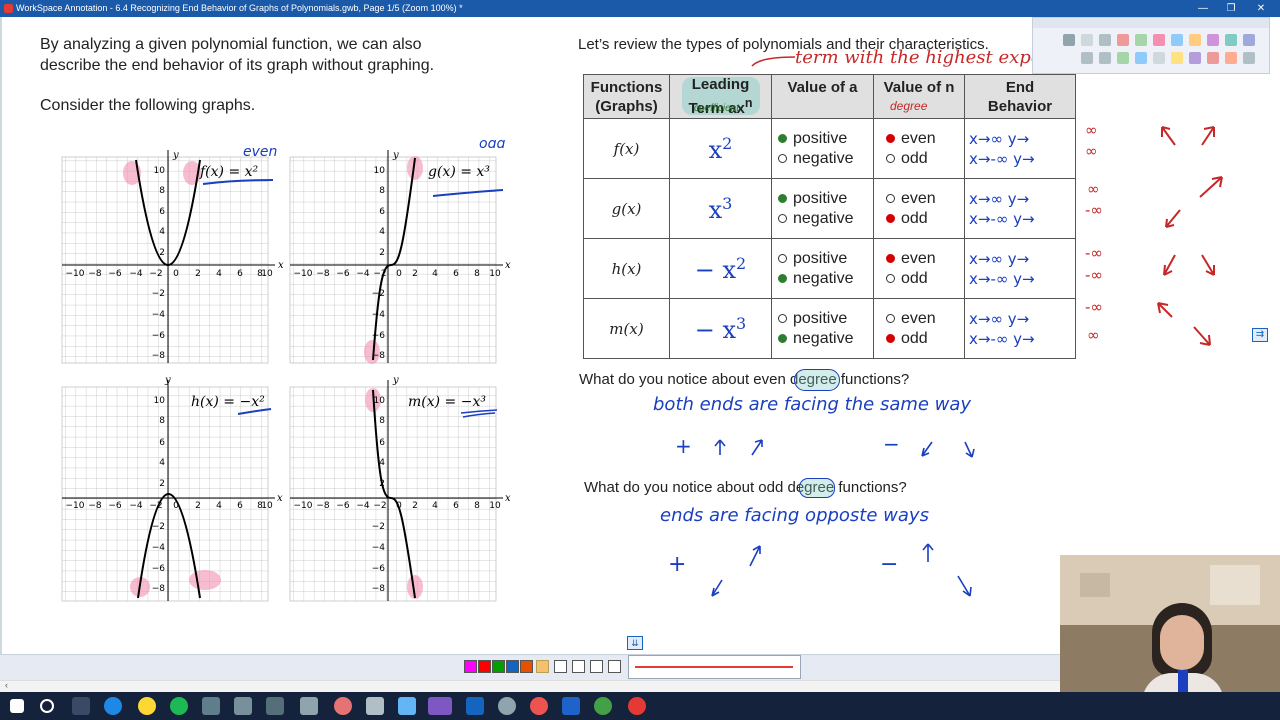 The image size is (1280, 720). Describe the element at coordinates (1105, 40) in the screenshot. I see `hand-icon` at that location.